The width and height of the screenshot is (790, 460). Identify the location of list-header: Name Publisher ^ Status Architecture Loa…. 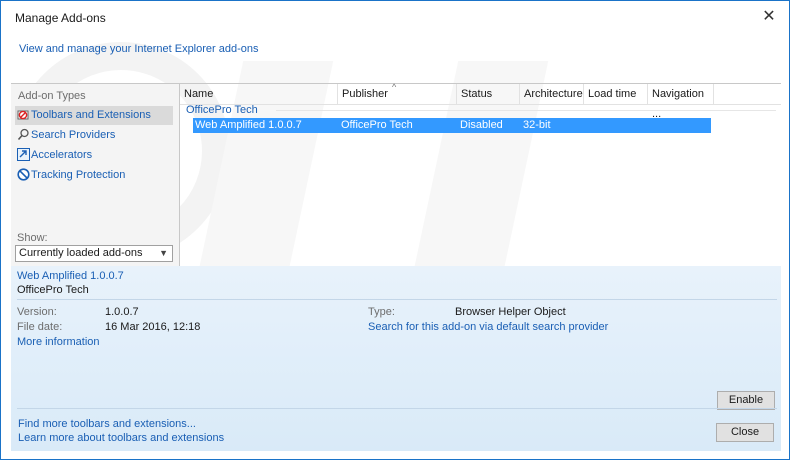
(480, 101).